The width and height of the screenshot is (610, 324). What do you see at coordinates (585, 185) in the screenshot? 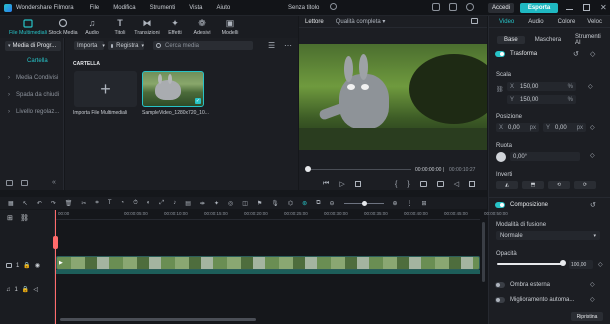
I see `rotate-right-button: ⟳` at bounding box center [585, 185].